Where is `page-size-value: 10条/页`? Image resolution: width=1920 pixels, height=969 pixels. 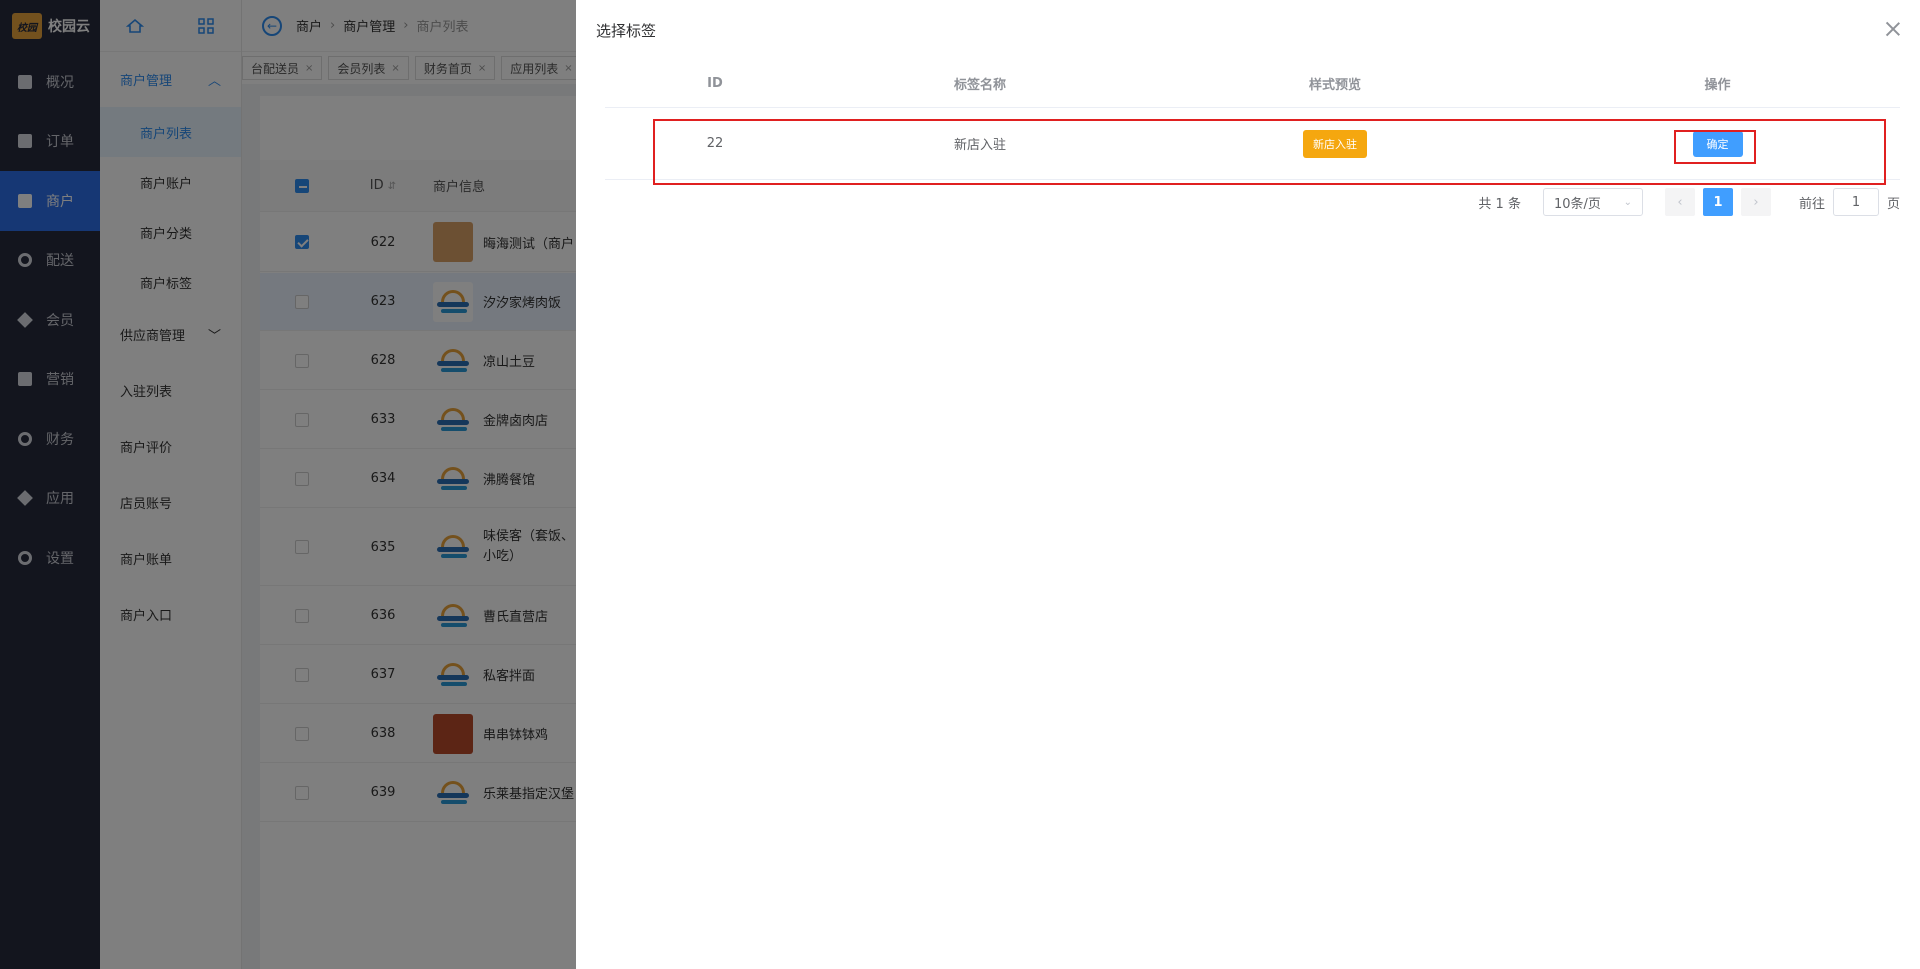 page-size-value: 10条/页 is located at coordinates (1577, 204).